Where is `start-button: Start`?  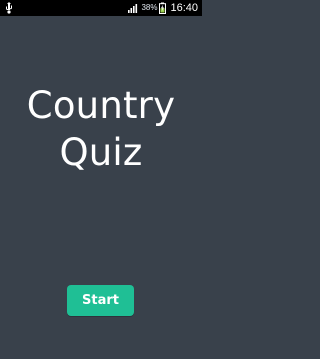 start-button: Start is located at coordinates (100, 300).